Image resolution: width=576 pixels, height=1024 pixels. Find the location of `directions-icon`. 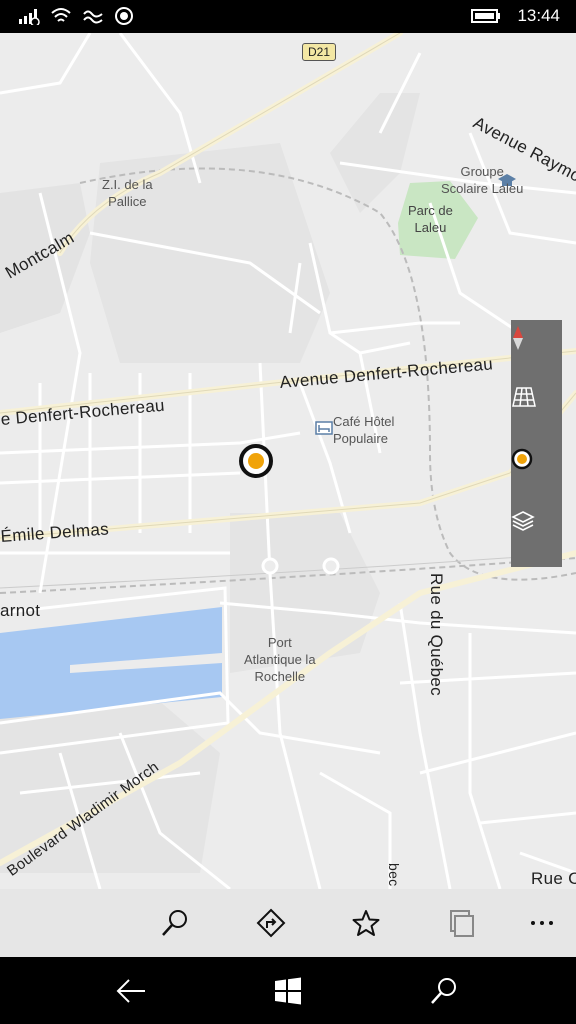

directions-icon is located at coordinates (271, 923).